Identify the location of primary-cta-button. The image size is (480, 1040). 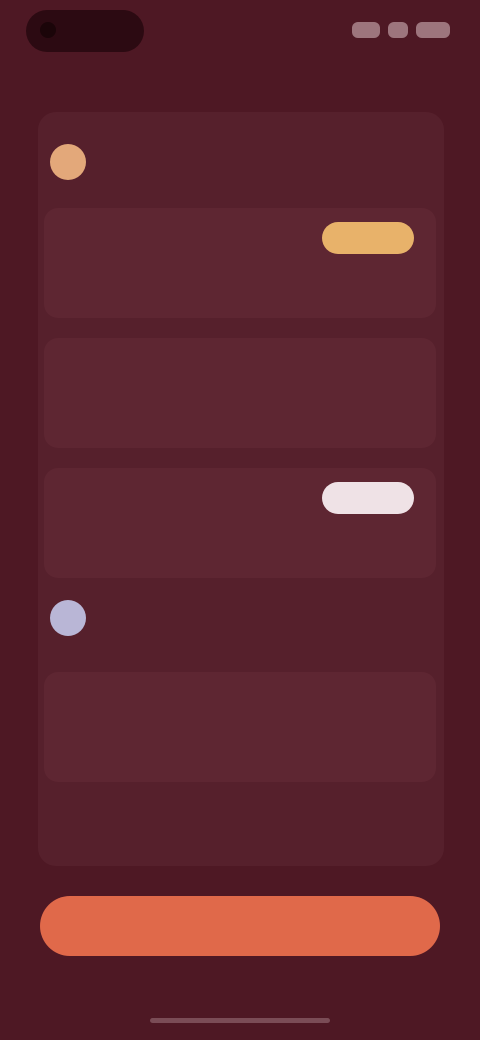
(240, 926).